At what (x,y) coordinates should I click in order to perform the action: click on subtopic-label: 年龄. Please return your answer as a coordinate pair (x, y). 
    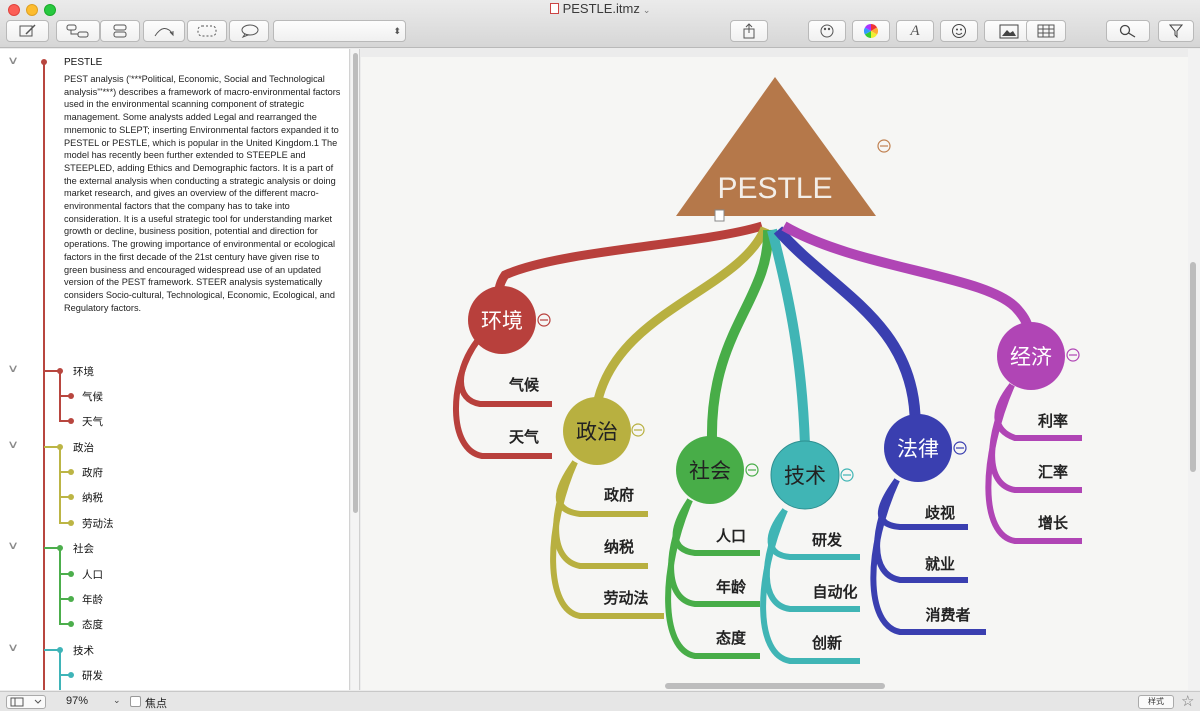
    Looking at the image, I should click on (731, 587).